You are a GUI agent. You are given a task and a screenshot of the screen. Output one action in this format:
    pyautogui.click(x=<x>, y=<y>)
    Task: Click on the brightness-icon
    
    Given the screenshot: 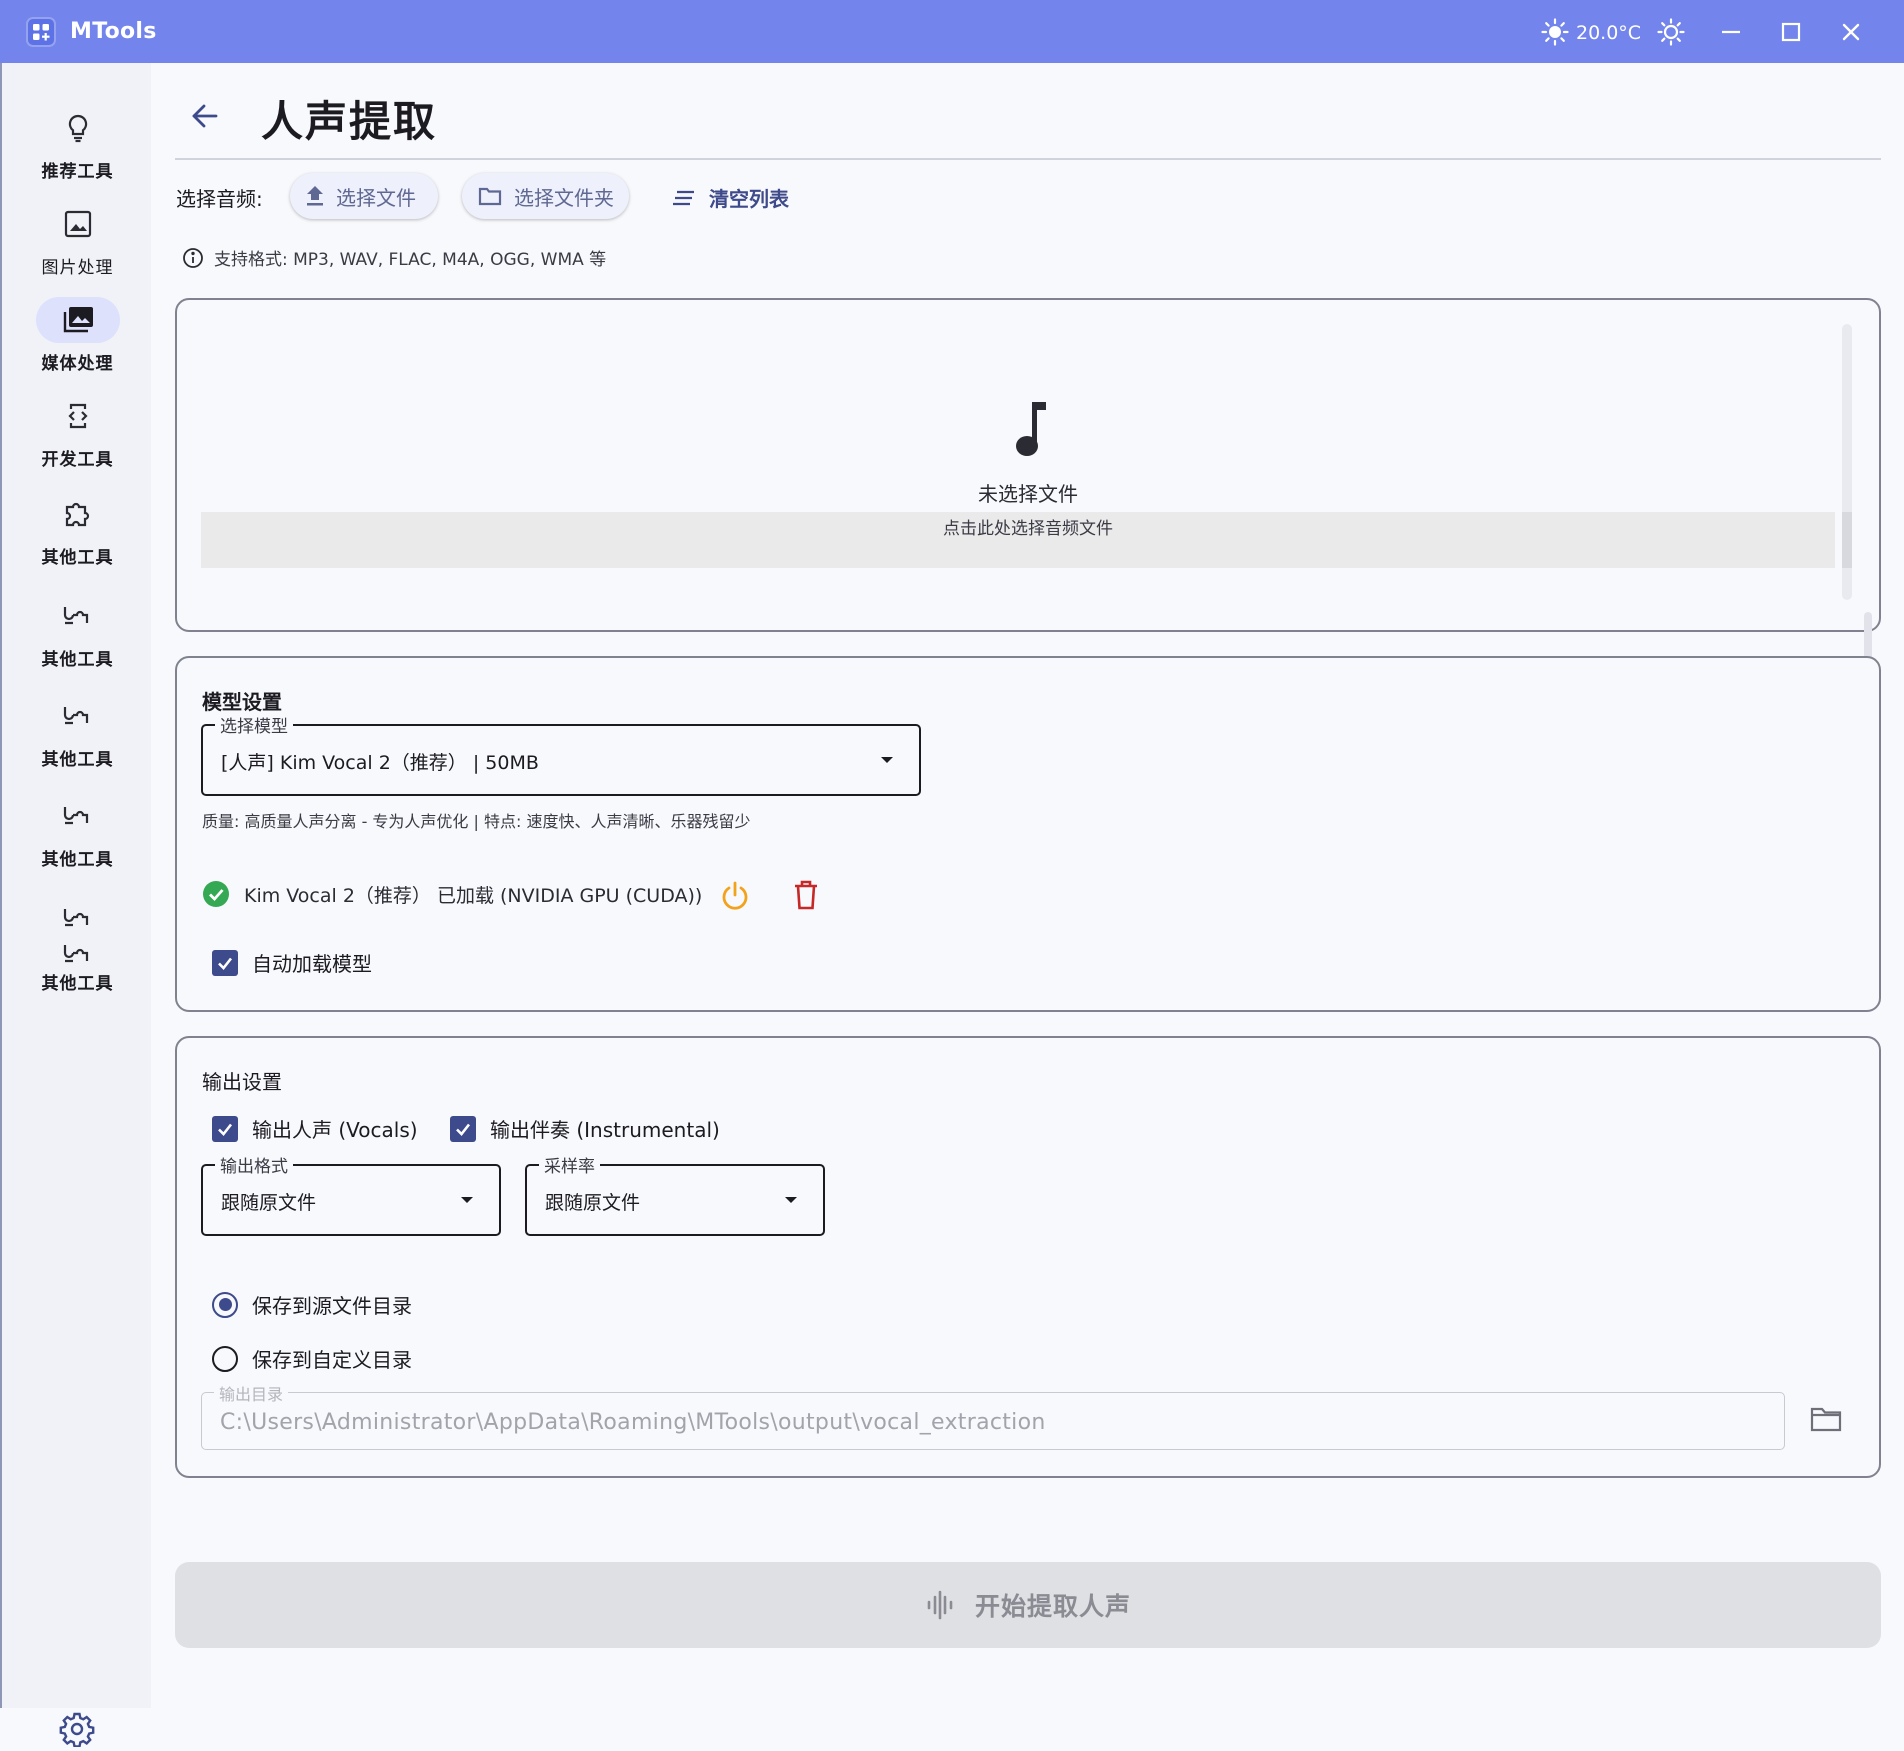 What is the action you would take?
    pyautogui.click(x=1671, y=32)
    